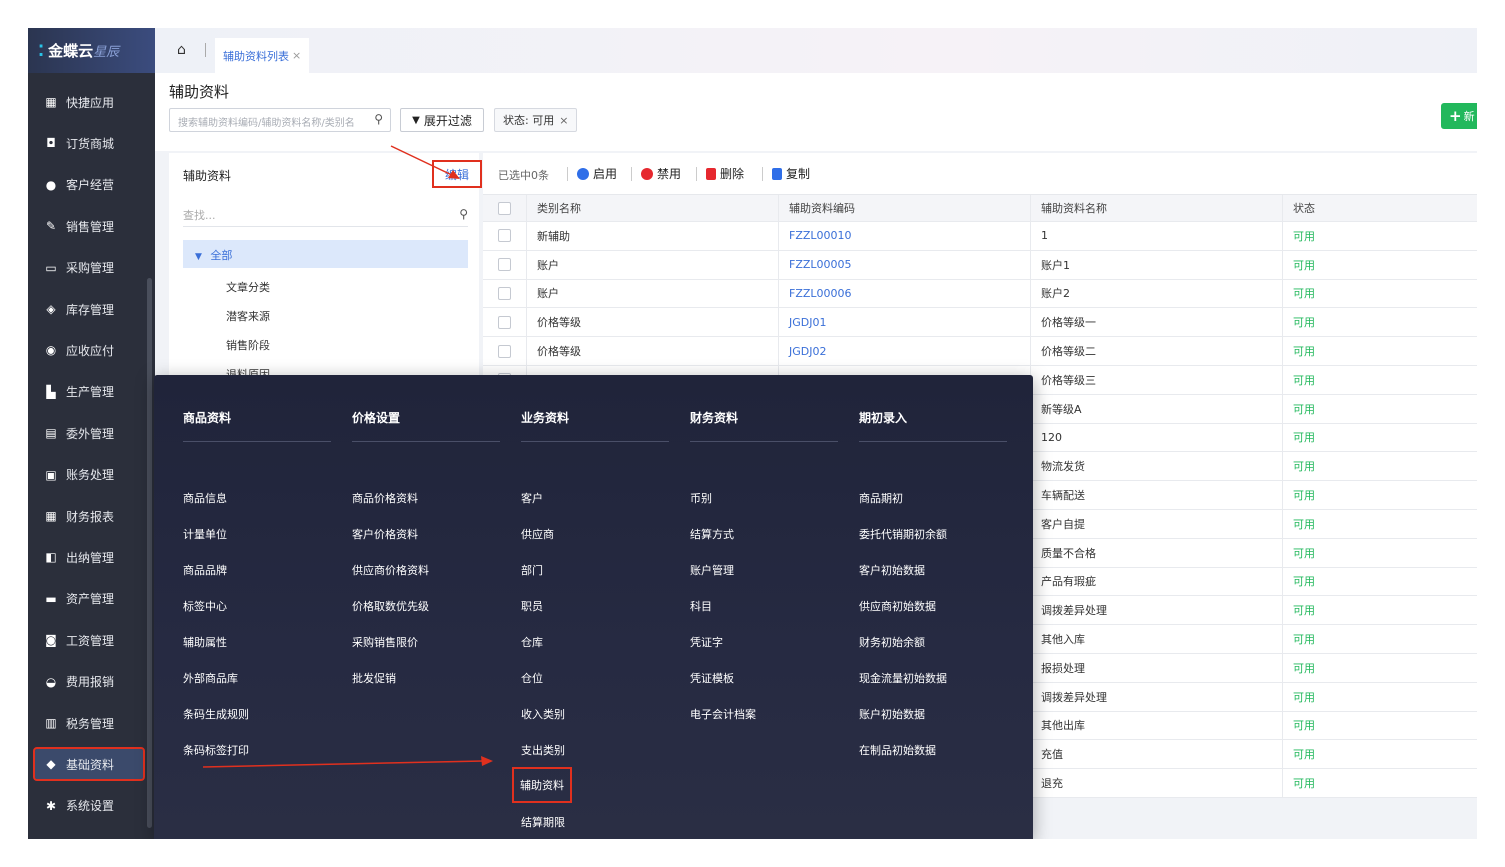  What do you see at coordinates (91, 516) in the screenshot?
I see `sidebar-item: ▦ 财务报表` at bounding box center [91, 516].